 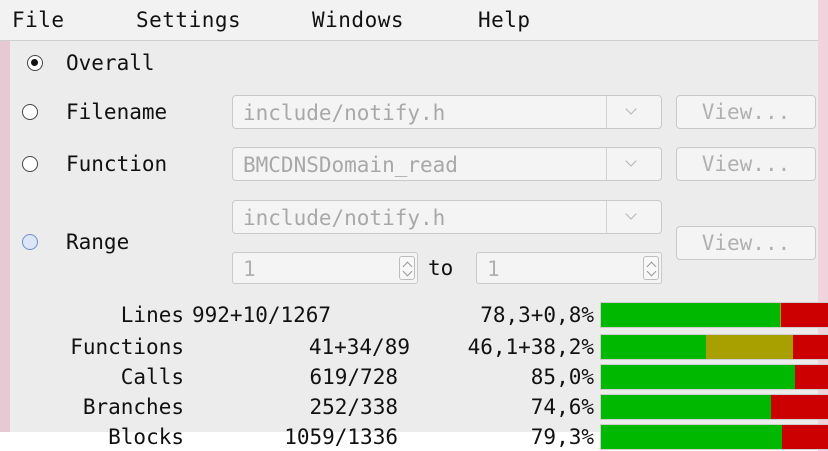 What do you see at coordinates (249, 269) in the screenshot?
I see `range-from-value: 1` at bounding box center [249, 269].